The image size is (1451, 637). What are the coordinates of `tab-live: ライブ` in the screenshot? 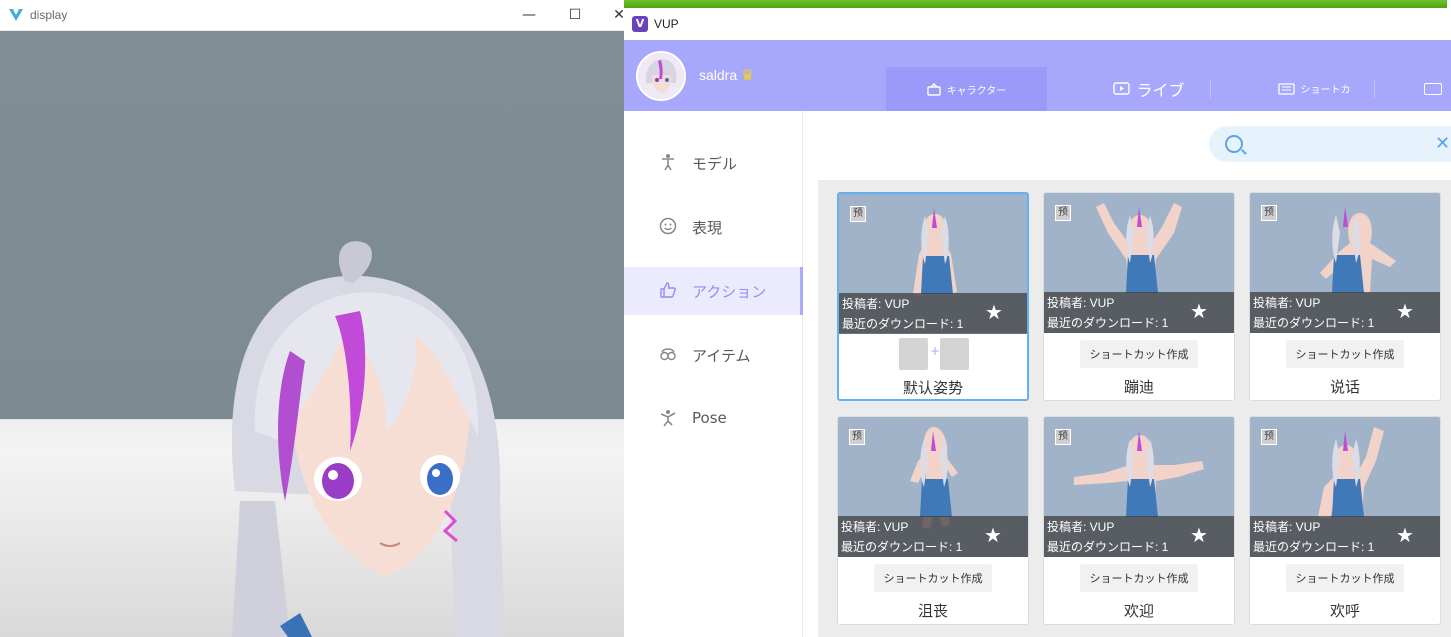 It's located at (1149, 88).